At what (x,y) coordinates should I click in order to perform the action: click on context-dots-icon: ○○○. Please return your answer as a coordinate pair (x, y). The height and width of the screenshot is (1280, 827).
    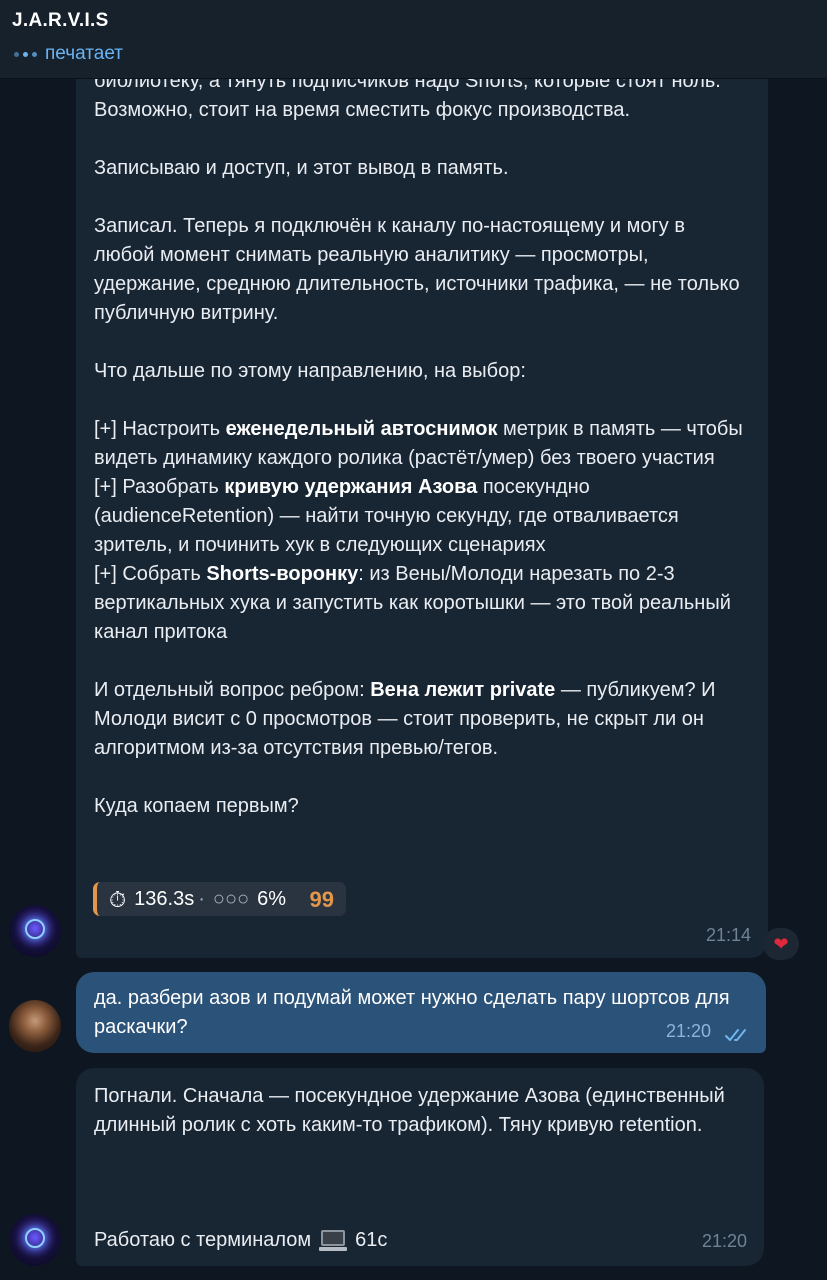
    Looking at the image, I should click on (231, 898).